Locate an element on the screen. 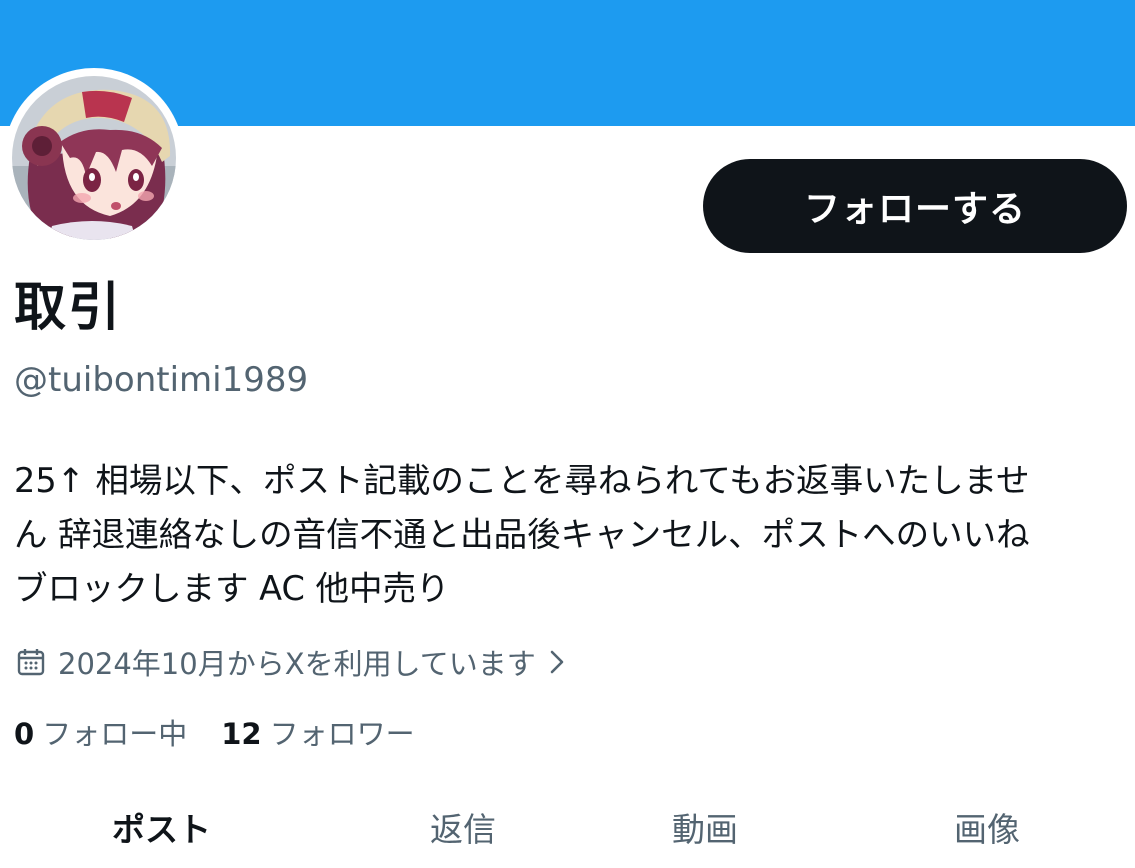 Image resolution: width=1135 pixels, height=868 pixels. bio-line: ブロックします AC 他中売り is located at coordinates (232, 588).